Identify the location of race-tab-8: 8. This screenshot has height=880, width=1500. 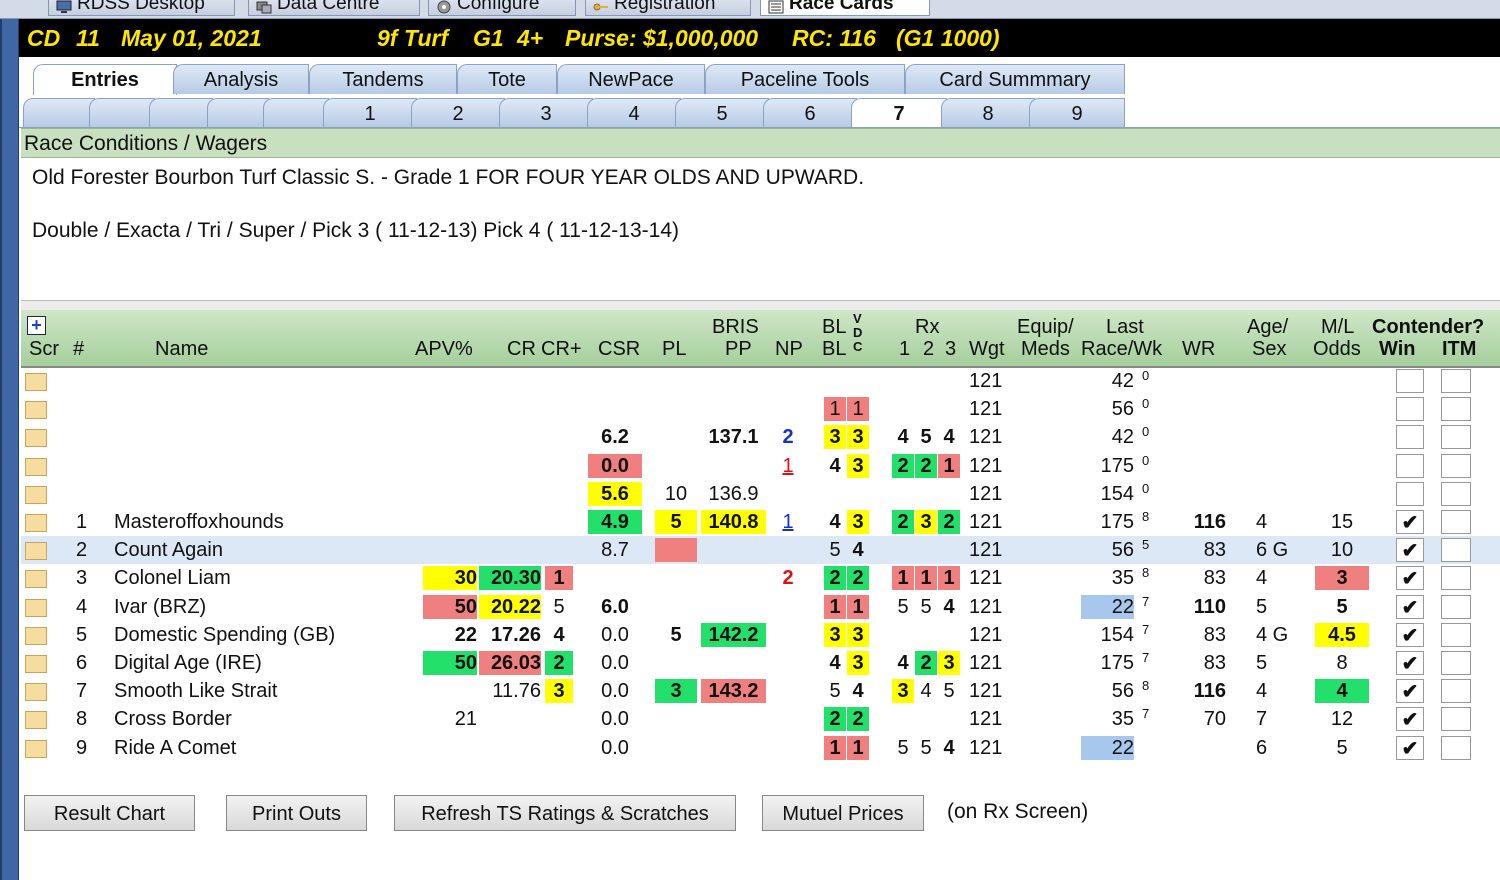
(988, 112).